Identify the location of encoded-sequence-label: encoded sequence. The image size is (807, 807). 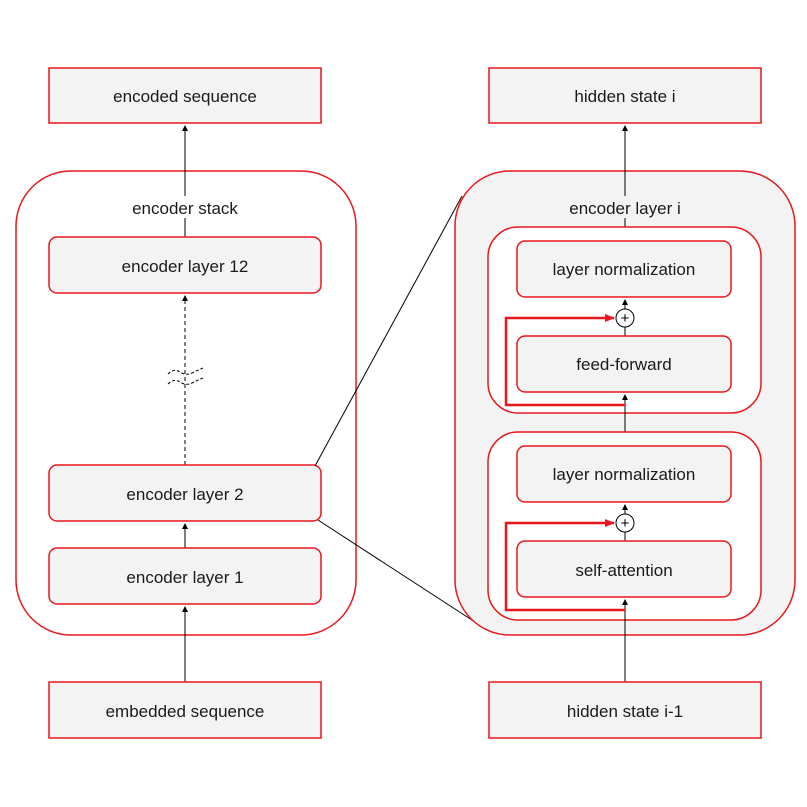
(185, 96).